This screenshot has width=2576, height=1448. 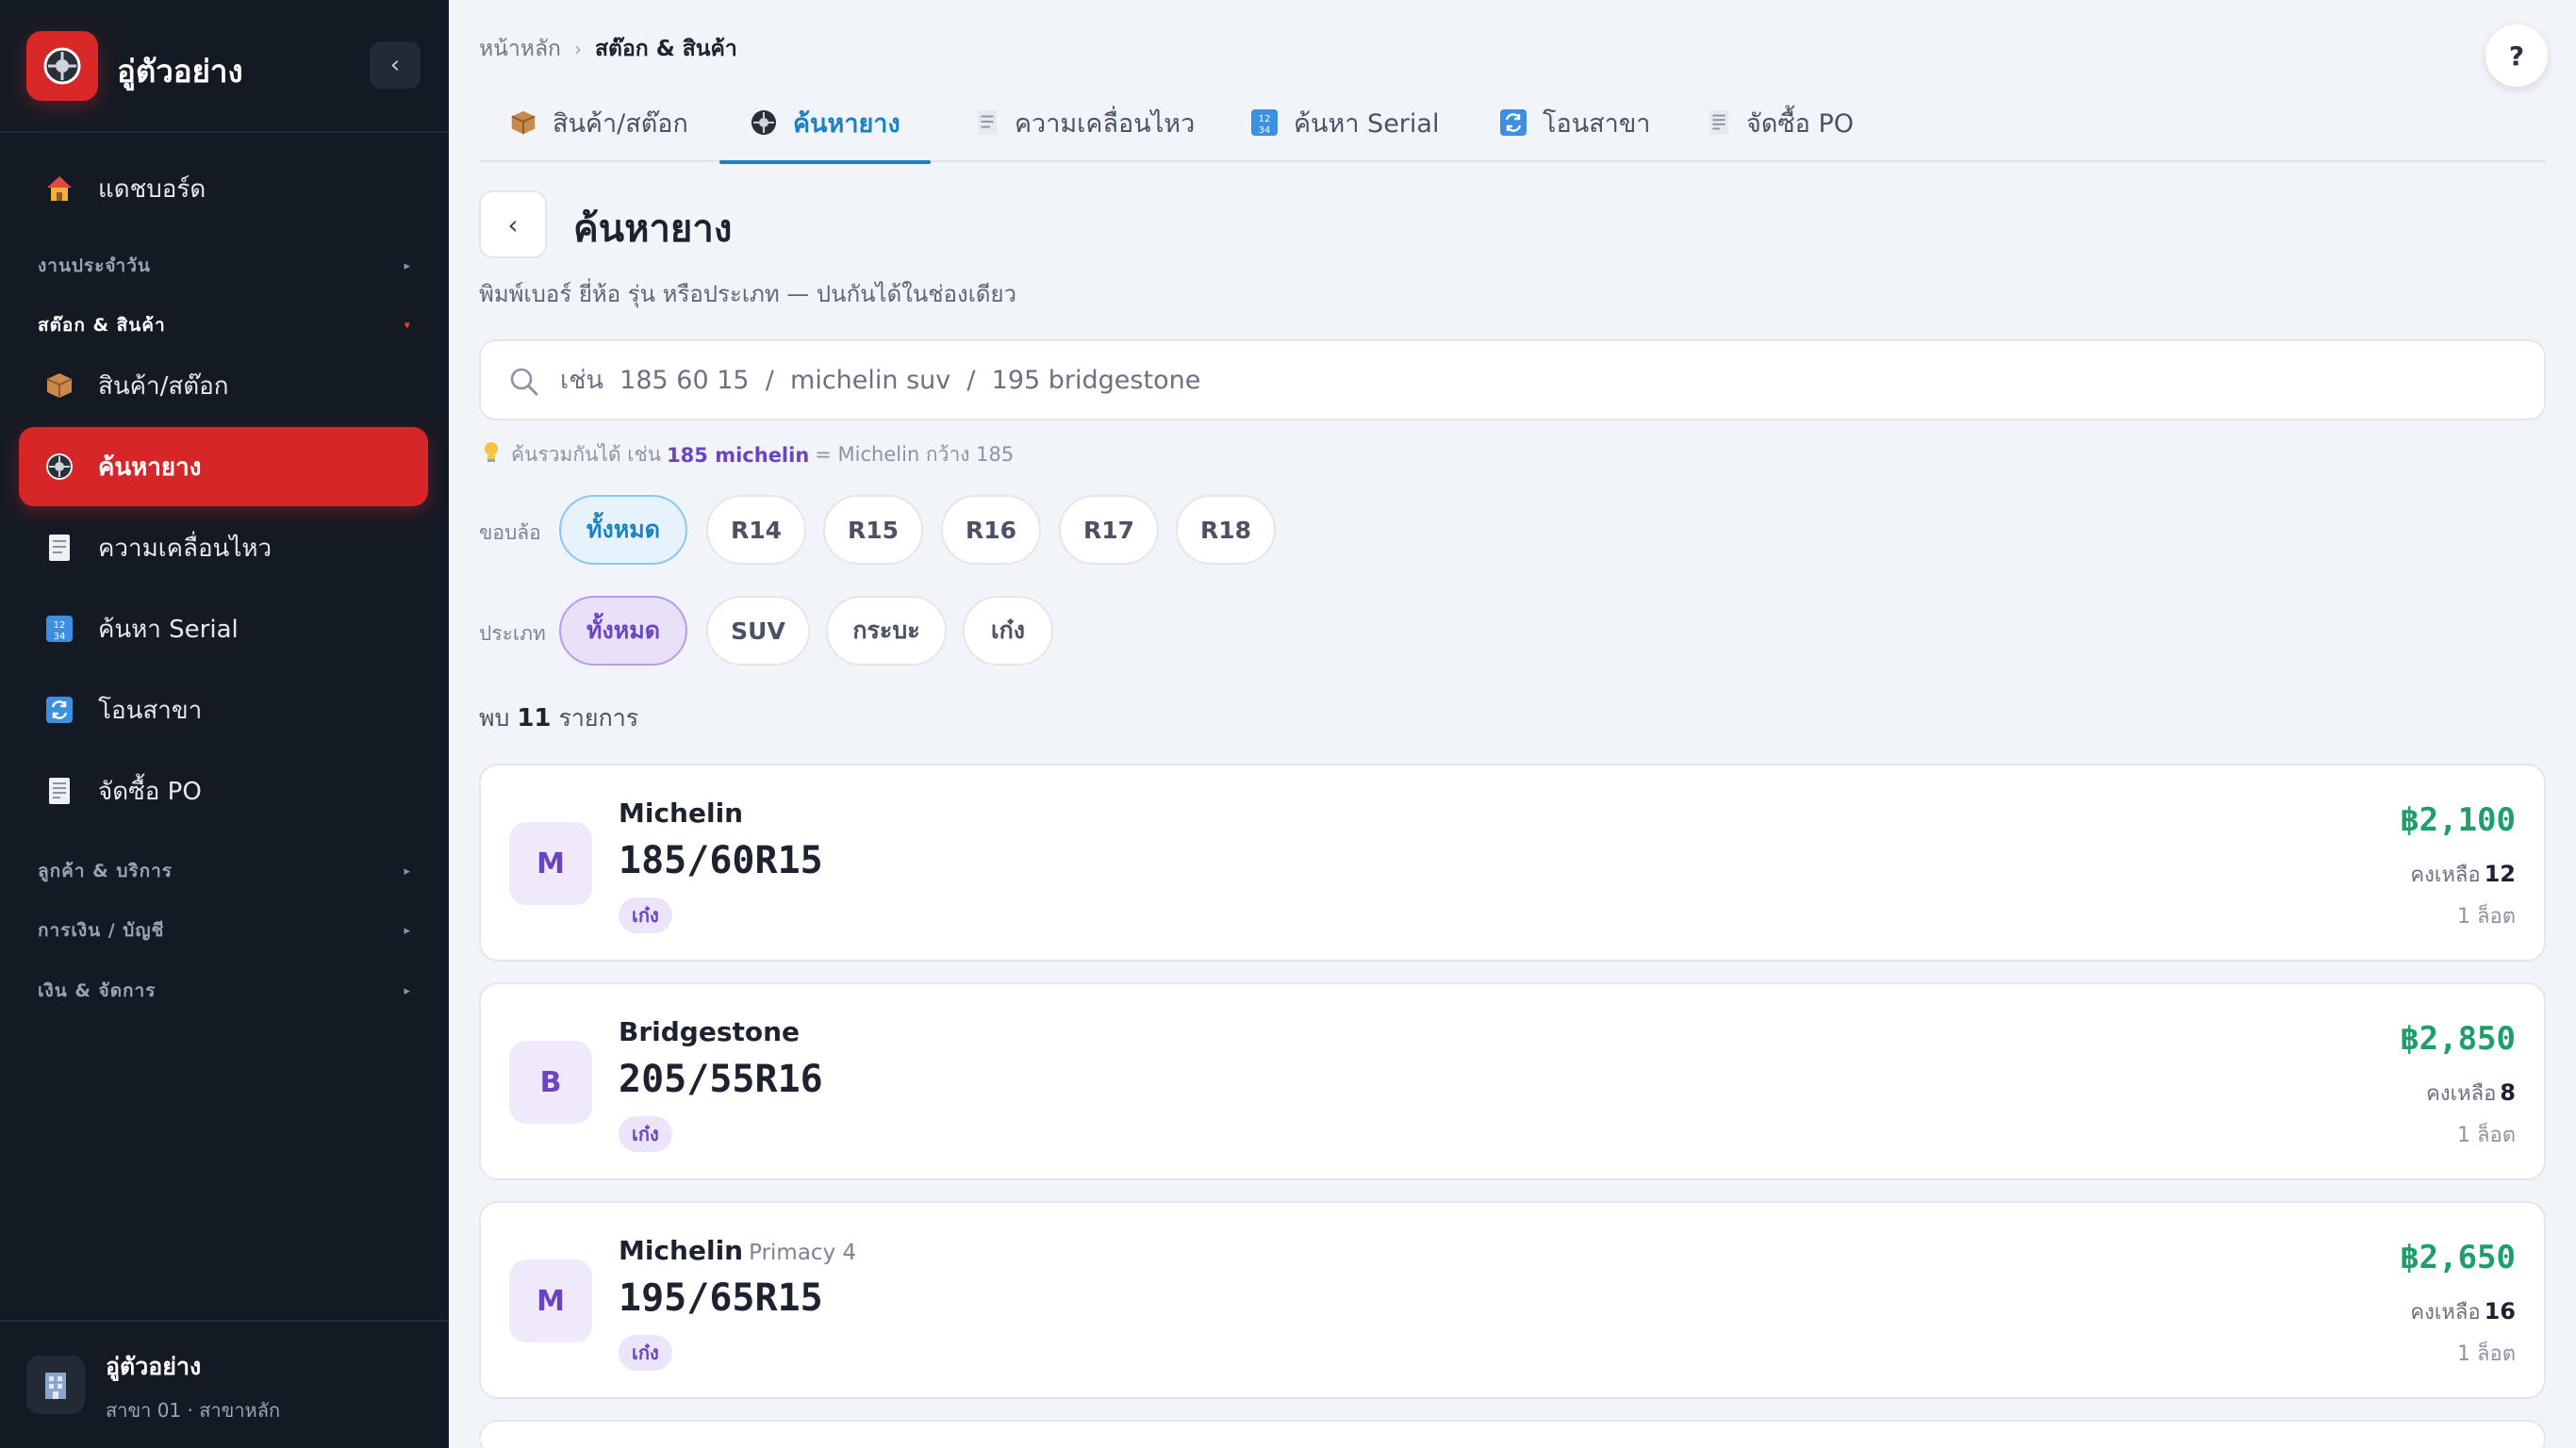 What do you see at coordinates (886, 631) in the screenshot?
I see `type-chip-pickup: กระบะ` at bounding box center [886, 631].